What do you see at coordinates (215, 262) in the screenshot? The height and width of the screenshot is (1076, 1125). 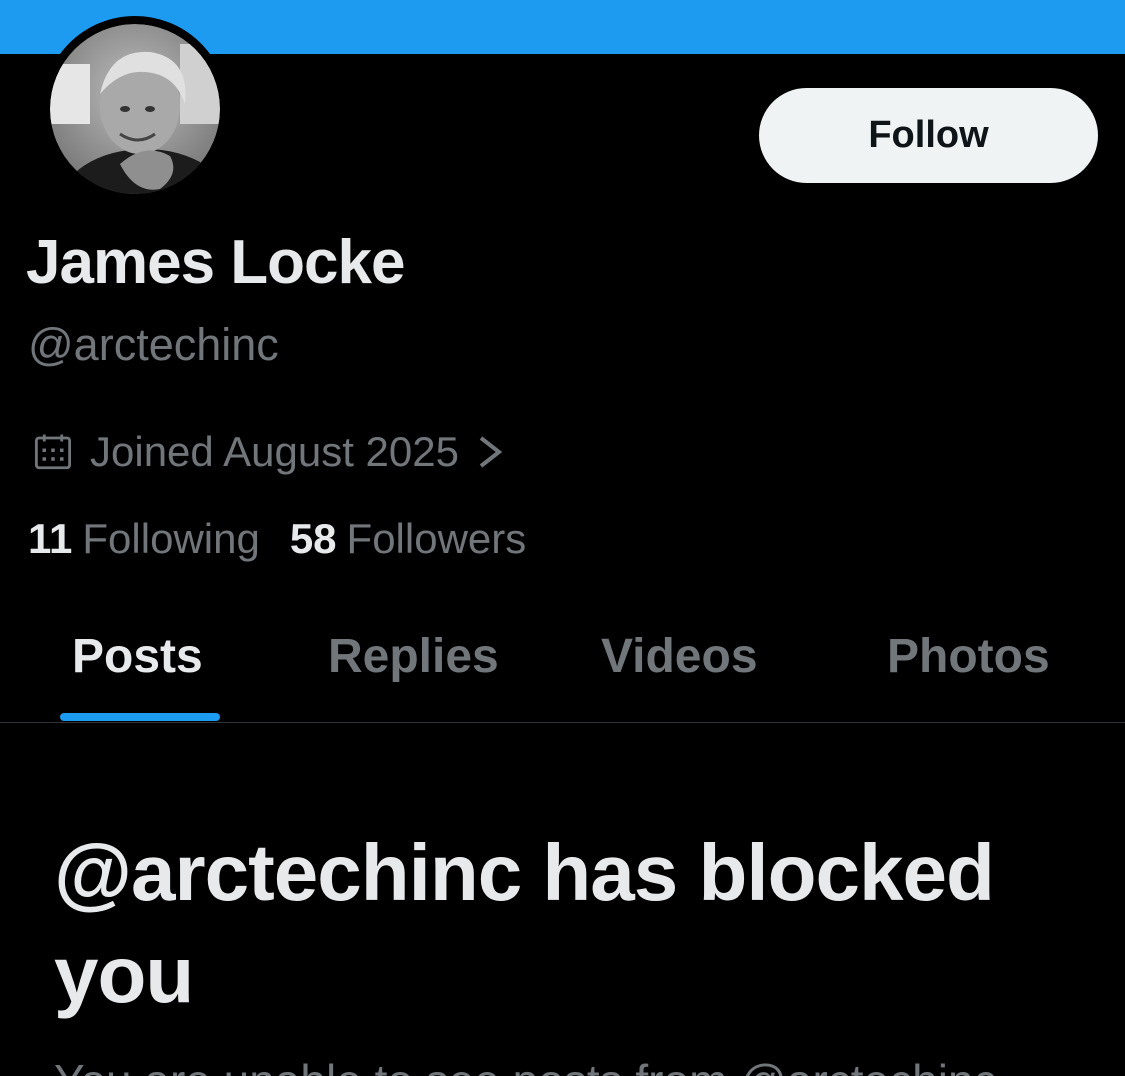 I see `display-name: James Locke` at bounding box center [215, 262].